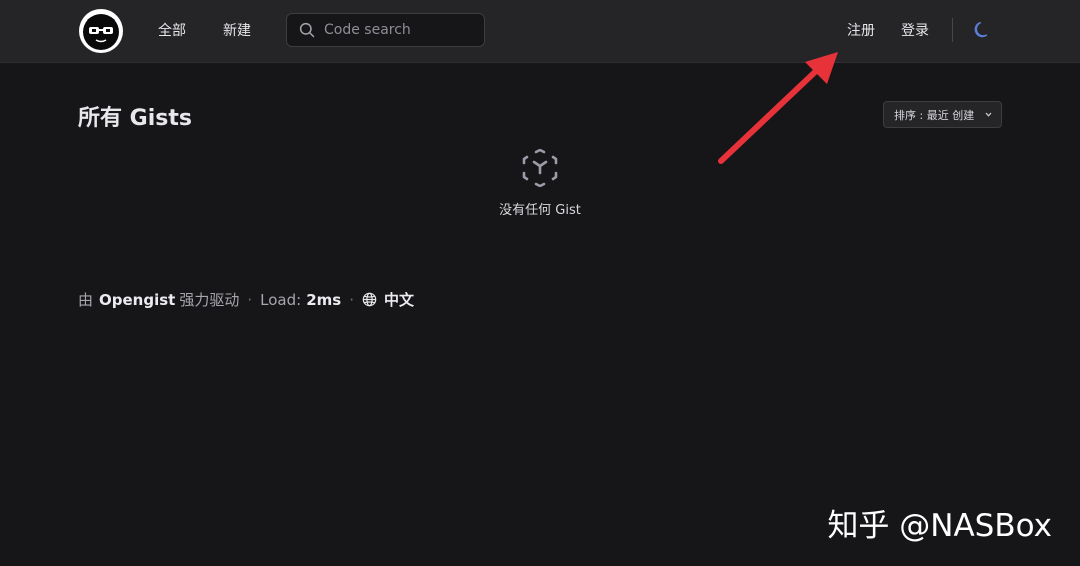 The image size is (1080, 566). What do you see at coordinates (915, 30) in the screenshot?
I see `login-link: 登录` at bounding box center [915, 30].